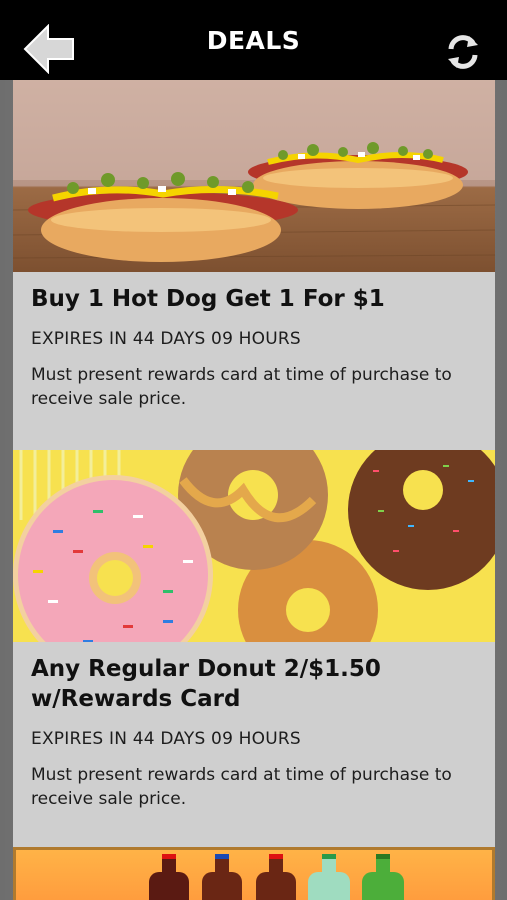 The image size is (507, 900). I want to click on page-title: DEALS, so click(253, 40).